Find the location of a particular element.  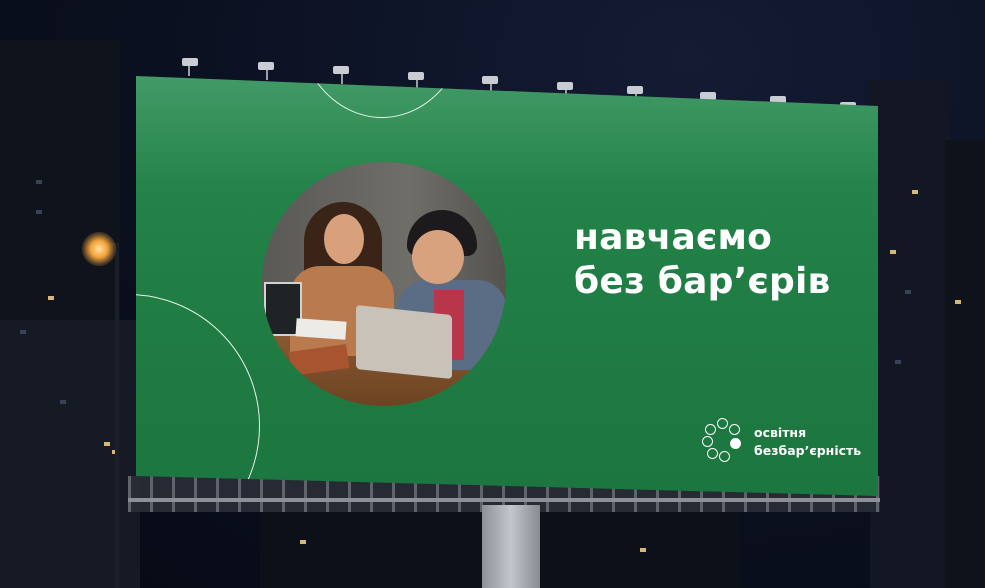

circular-photo is located at coordinates (384, 284).